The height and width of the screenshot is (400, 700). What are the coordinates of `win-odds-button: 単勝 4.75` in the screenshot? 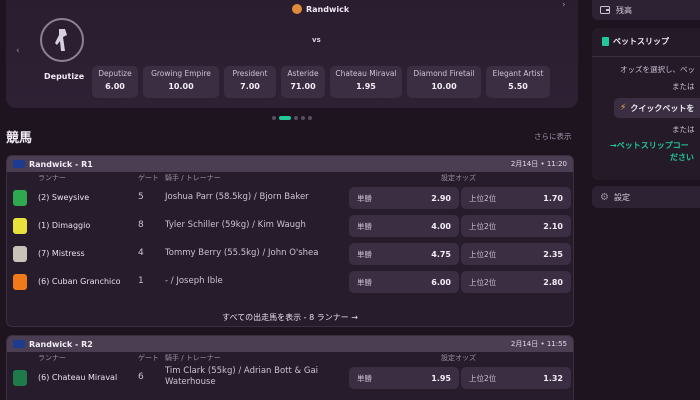 It's located at (404, 254).